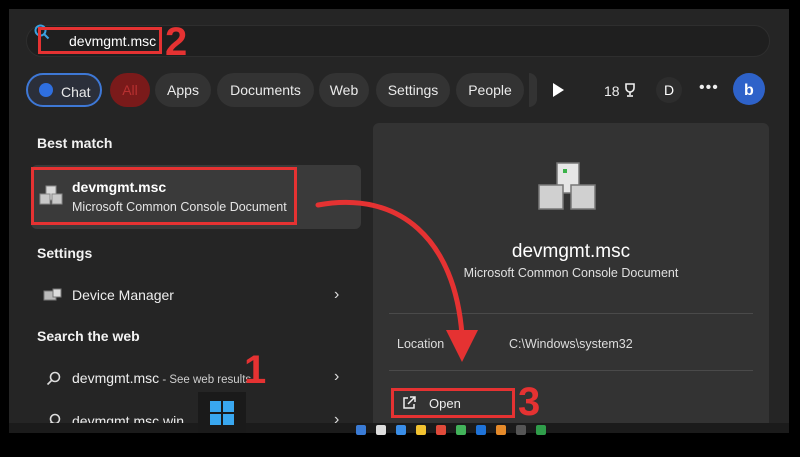 The height and width of the screenshot is (457, 800). I want to click on annotation-arrow, so click(396, 280).